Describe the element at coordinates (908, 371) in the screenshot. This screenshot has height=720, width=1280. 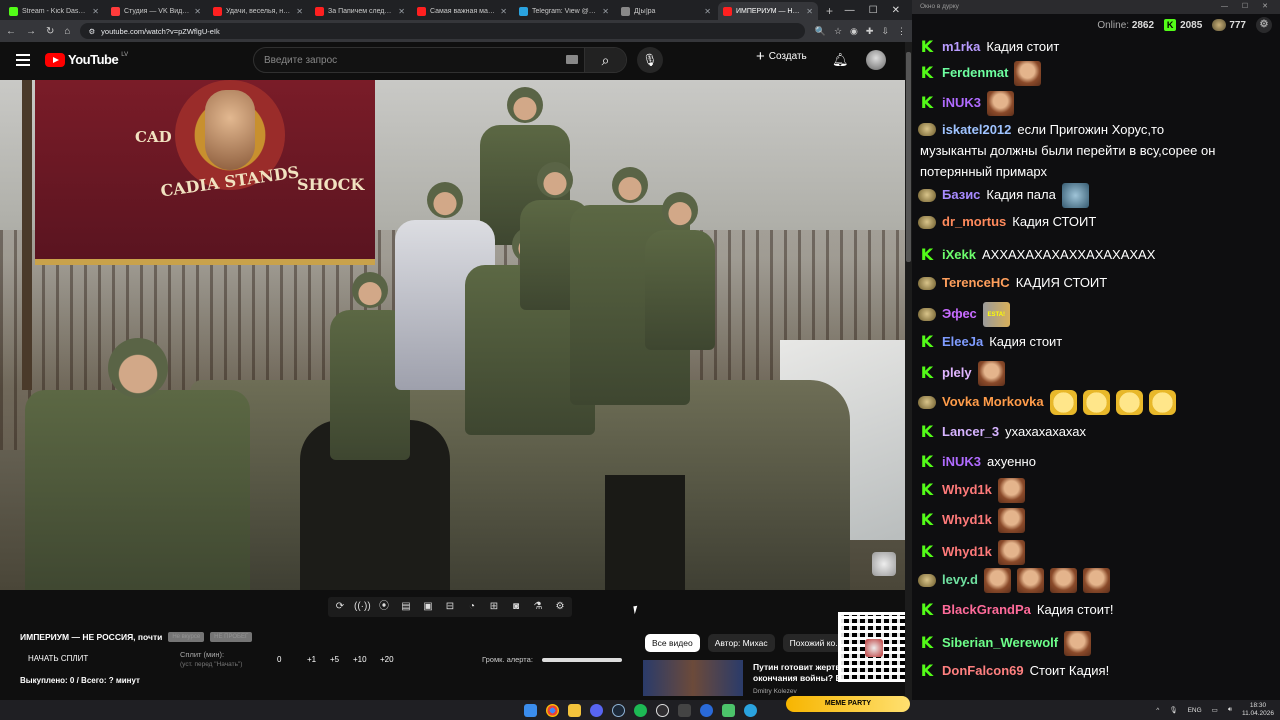
I see `page-scrollbar` at that location.